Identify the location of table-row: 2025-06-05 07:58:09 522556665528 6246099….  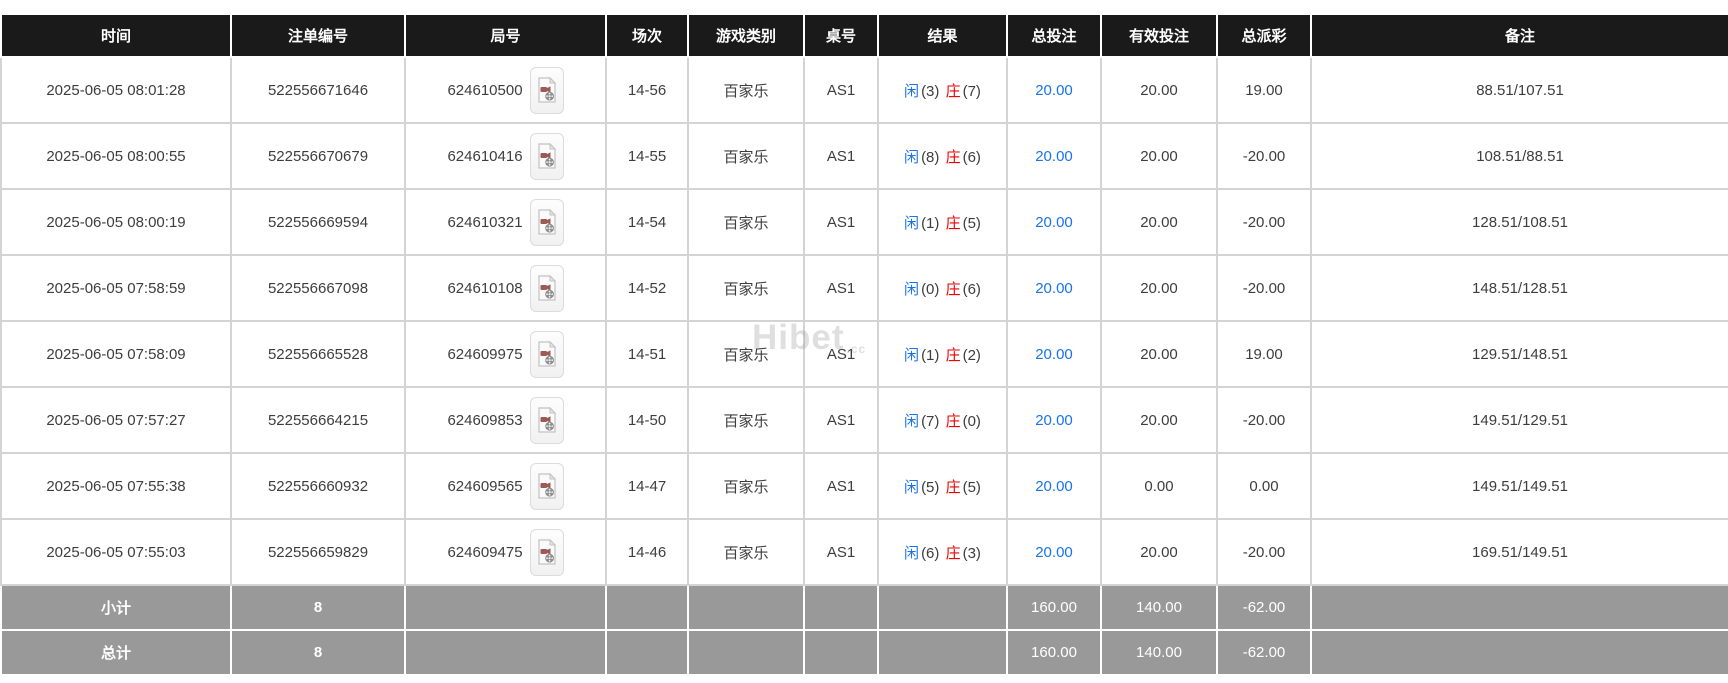
(864, 354).